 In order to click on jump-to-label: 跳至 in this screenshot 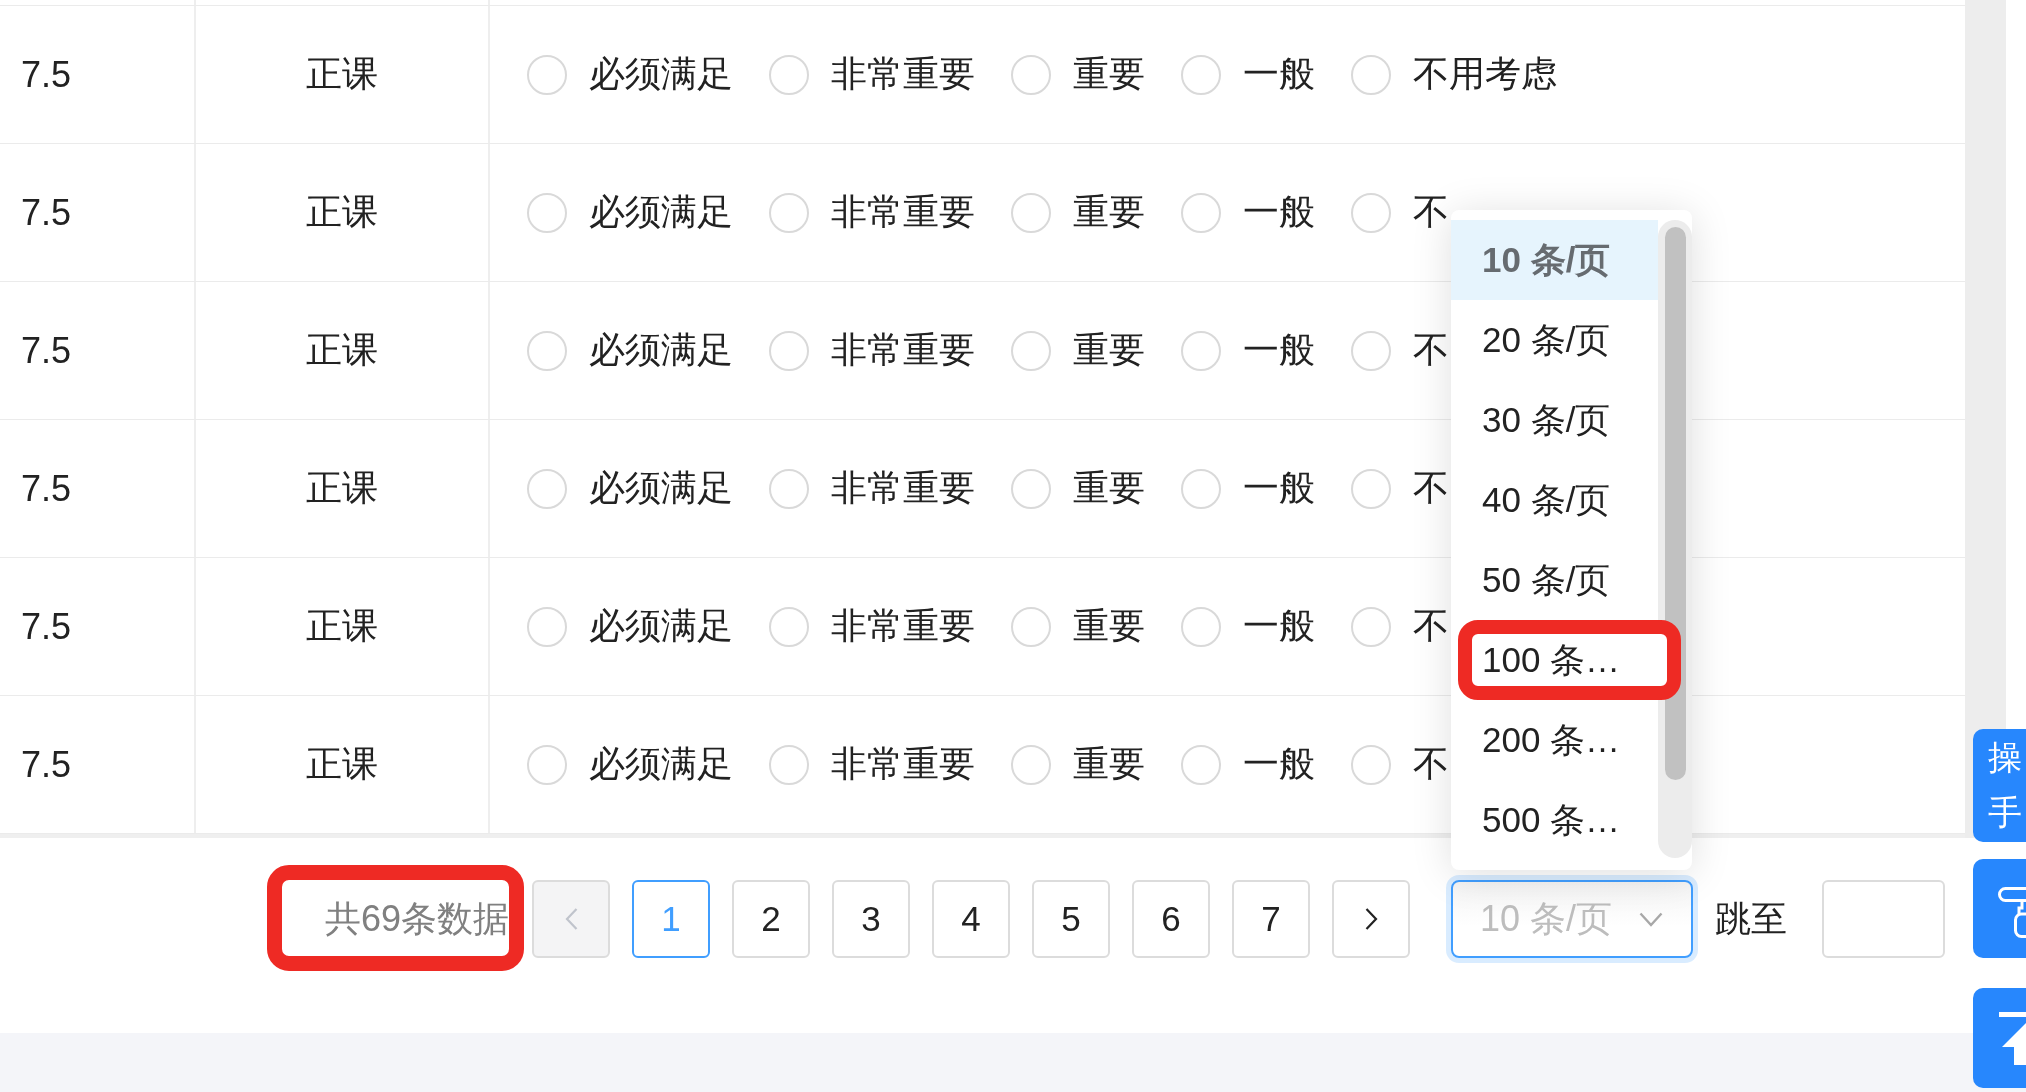, I will do `click(1751, 918)`.